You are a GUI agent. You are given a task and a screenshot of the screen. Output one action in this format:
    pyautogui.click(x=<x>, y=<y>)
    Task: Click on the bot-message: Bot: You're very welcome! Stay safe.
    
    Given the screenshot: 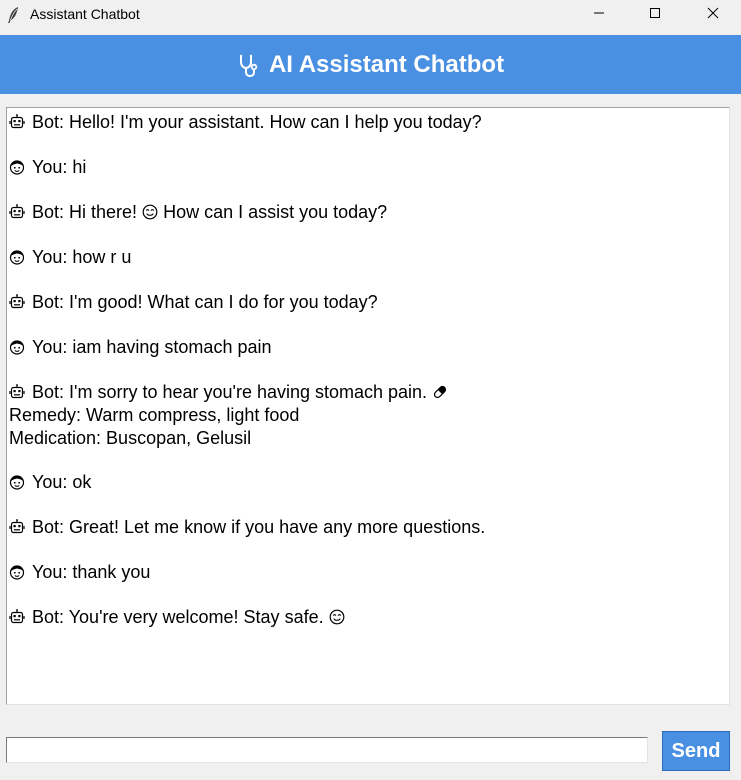 What is the action you would take?
    pyautogui.click(x=177, y=617)
    